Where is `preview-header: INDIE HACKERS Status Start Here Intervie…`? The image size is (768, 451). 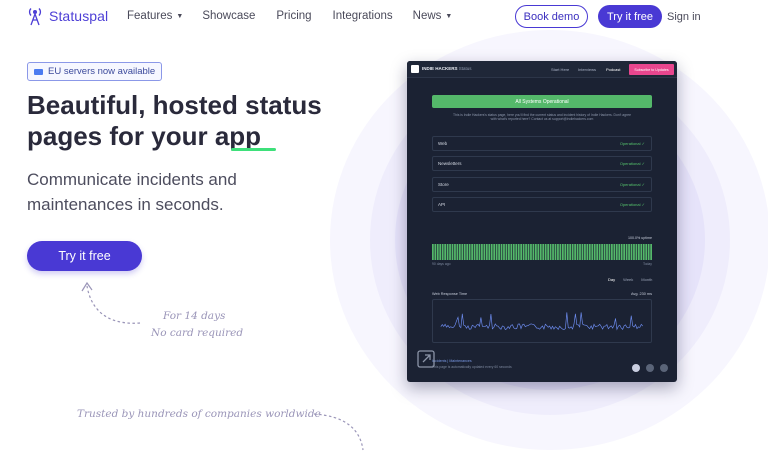
preview-header: INDIE HACKERS Status Start Here Intervie… is located at coordinates (542, 69).